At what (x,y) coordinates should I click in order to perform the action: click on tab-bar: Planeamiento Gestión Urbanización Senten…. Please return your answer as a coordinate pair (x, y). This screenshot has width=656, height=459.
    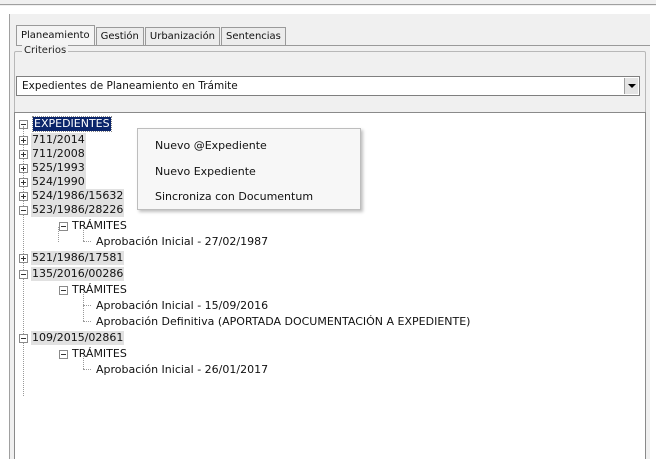
    Looking at the image, I should click on (151, 35).